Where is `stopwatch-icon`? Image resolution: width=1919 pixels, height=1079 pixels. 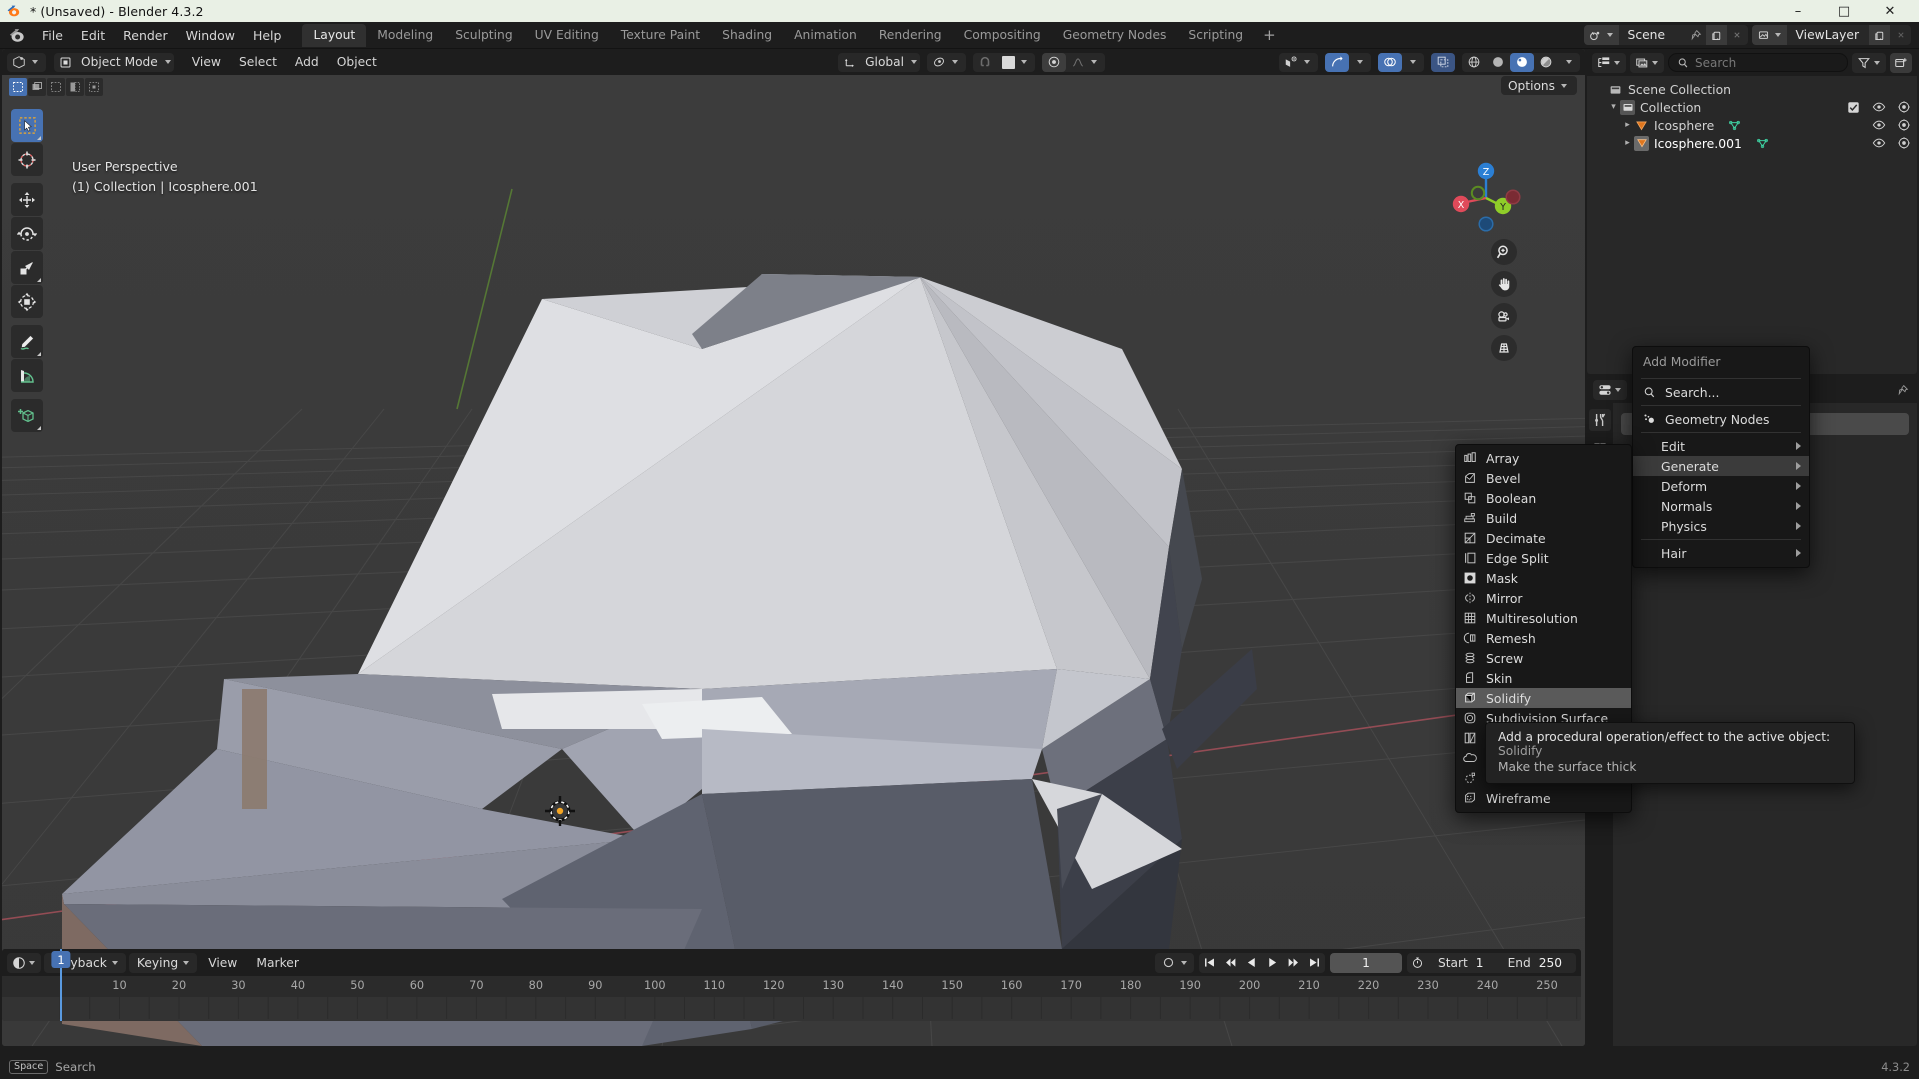 stopwatch-icon is located at coordinates (1417, 963).